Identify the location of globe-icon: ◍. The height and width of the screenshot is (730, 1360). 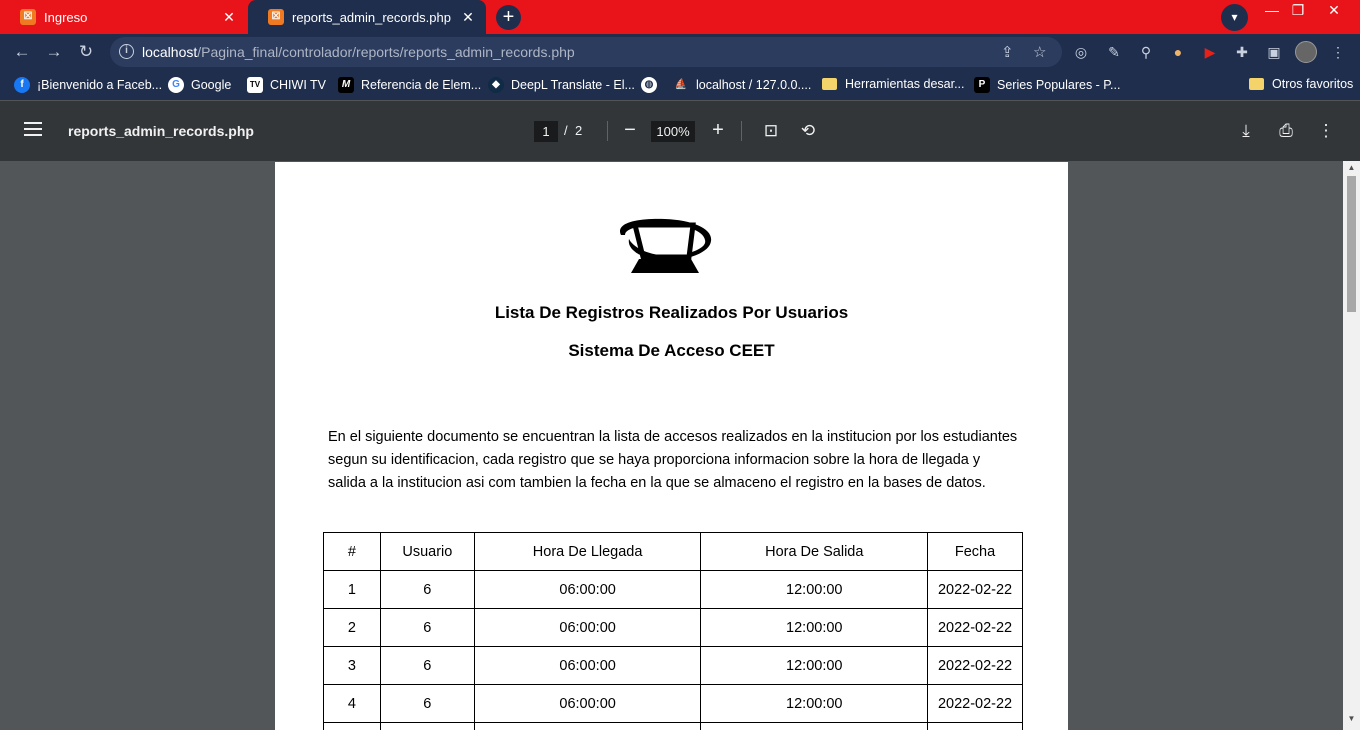
(649, 85).